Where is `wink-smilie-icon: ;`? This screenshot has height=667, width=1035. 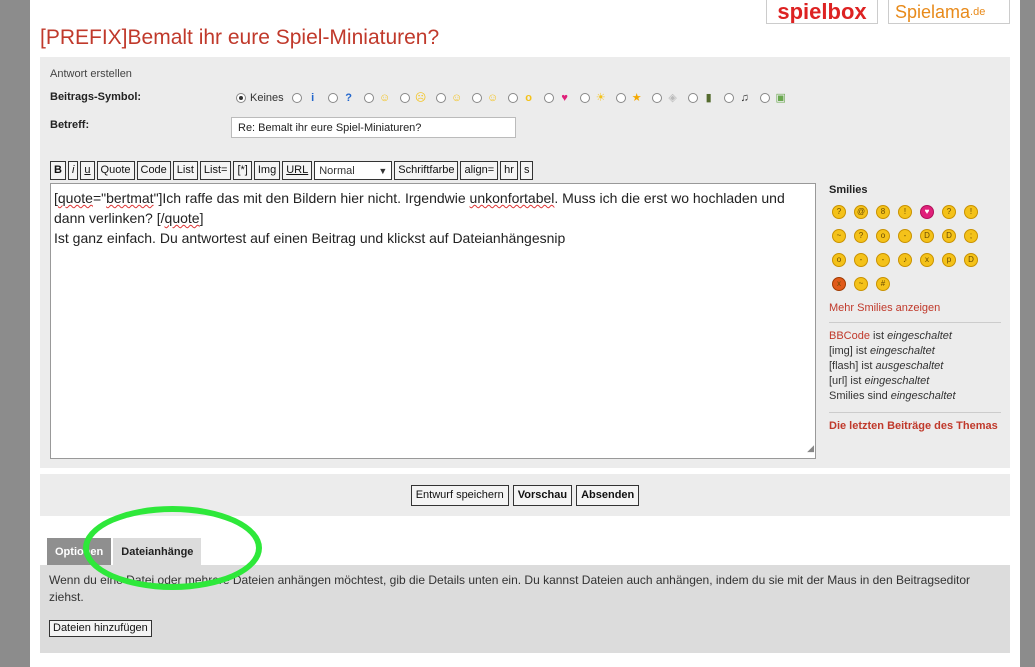 wink-smilie-icon: ; is located at coordinates (971, 236).